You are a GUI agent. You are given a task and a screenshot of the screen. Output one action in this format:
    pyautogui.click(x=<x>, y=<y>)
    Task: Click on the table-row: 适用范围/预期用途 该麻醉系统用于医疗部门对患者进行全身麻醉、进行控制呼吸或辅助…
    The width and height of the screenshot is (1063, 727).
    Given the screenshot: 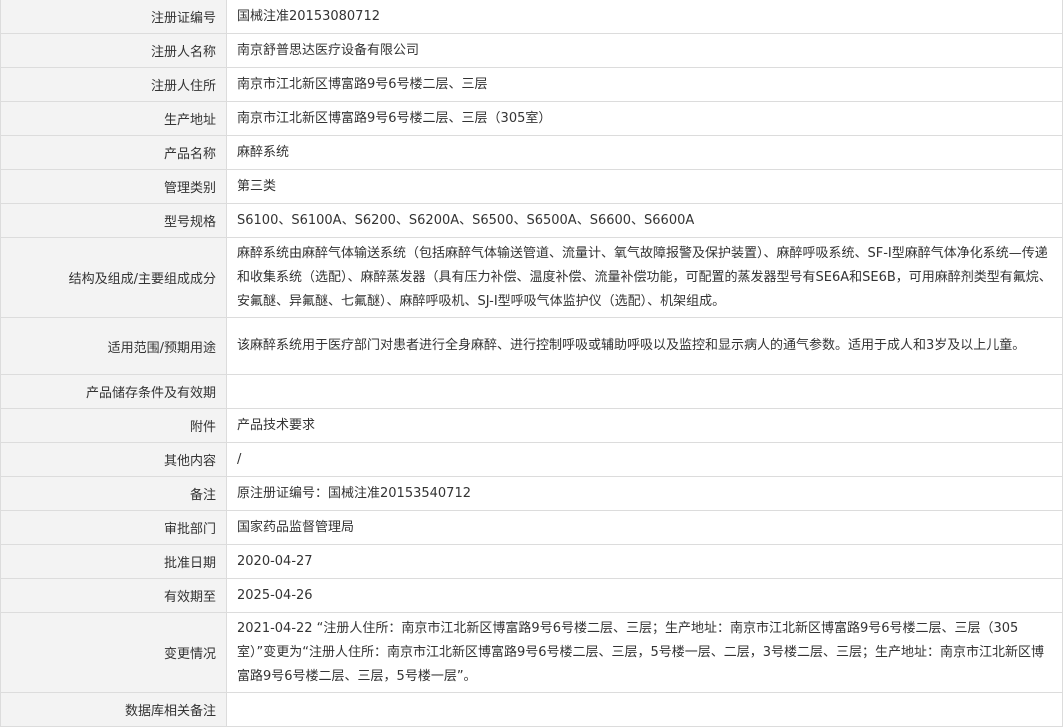 What is the action you would take?
    pyautogui.click(x=531, y=346)
    